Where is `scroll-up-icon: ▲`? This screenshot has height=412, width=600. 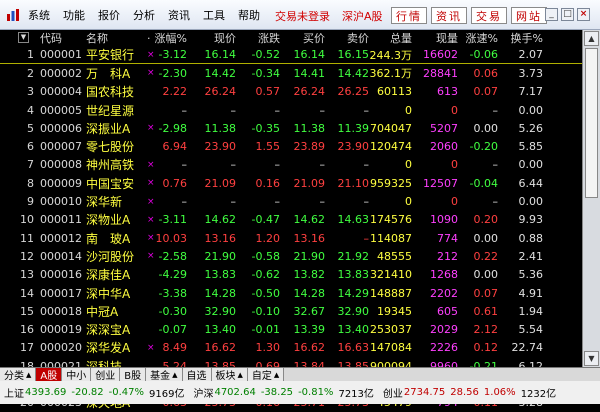
scroll-up-icon: ▲ is located at coordinates (591, 38).